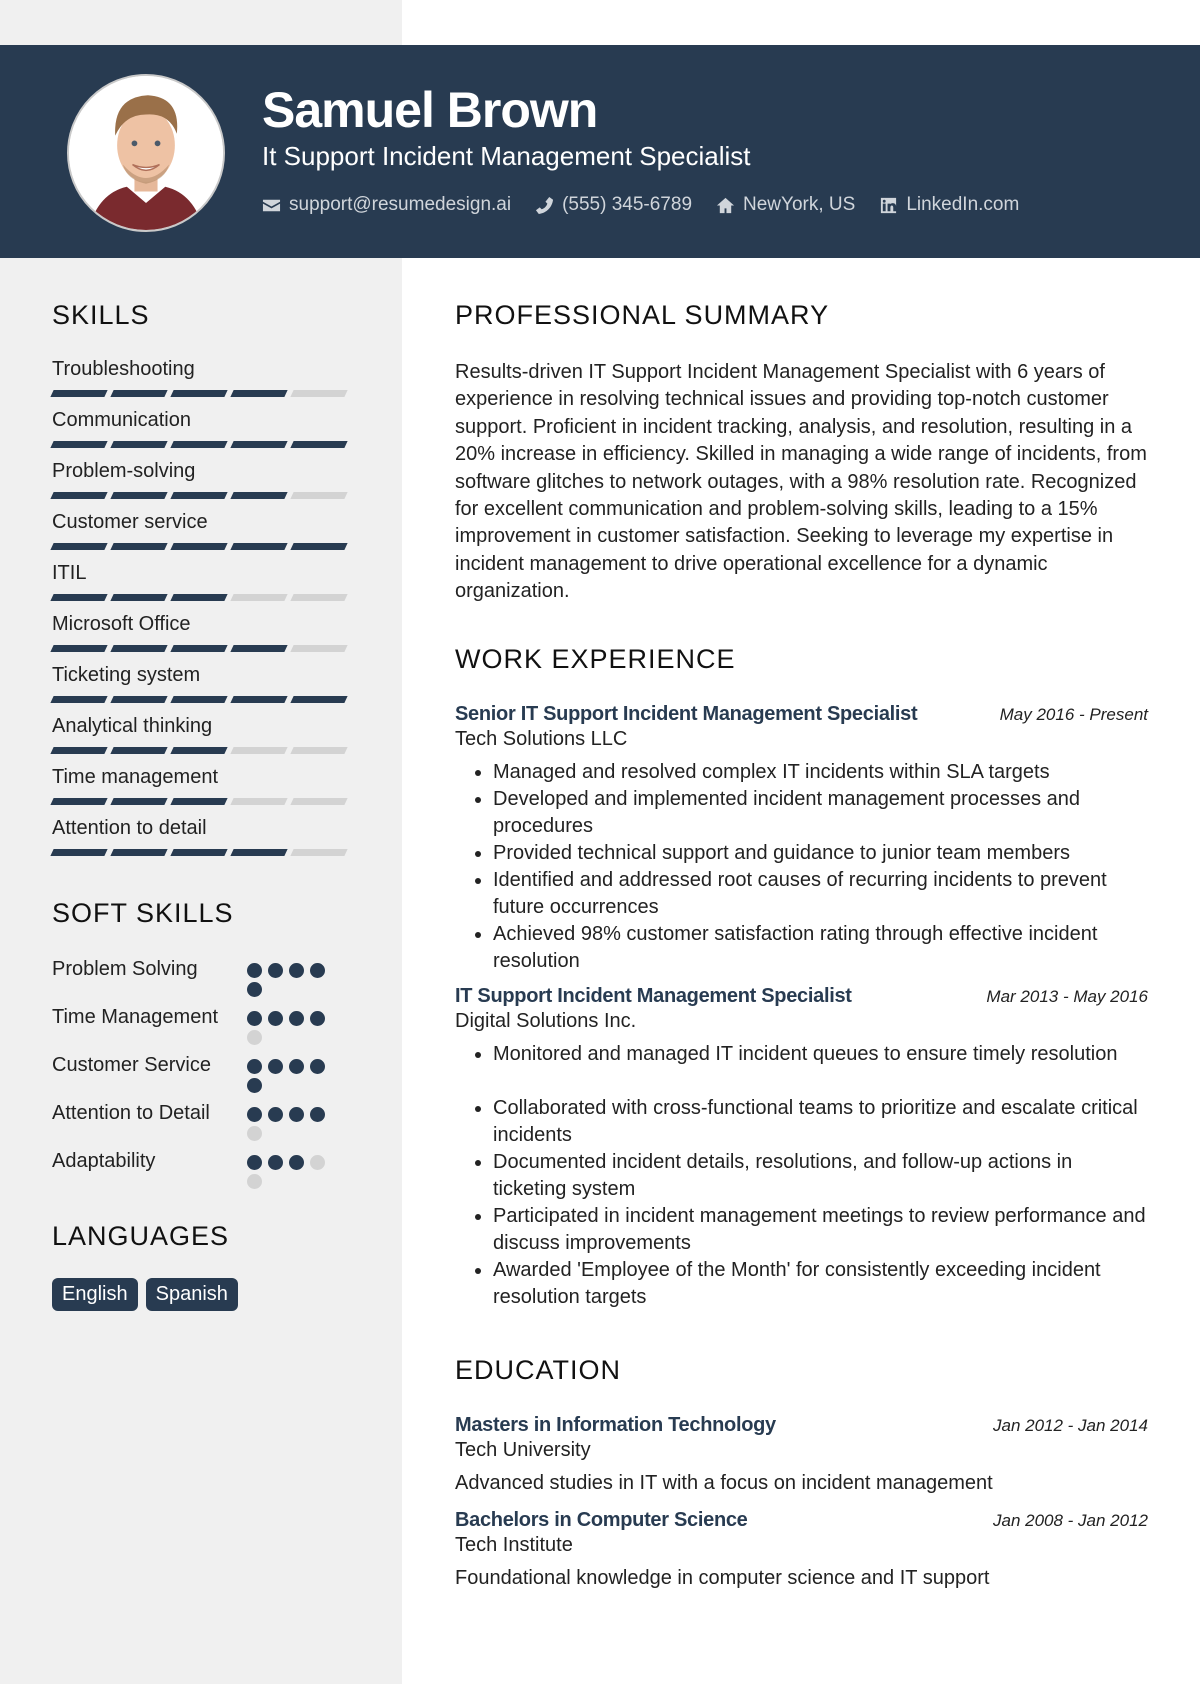 Image resolution: width=1200 pixels, height=1684 pixels. Describe the element at coordinates (1073, 714) in the screenshot. I see `job-dates: May 2016 - Present` at that location.